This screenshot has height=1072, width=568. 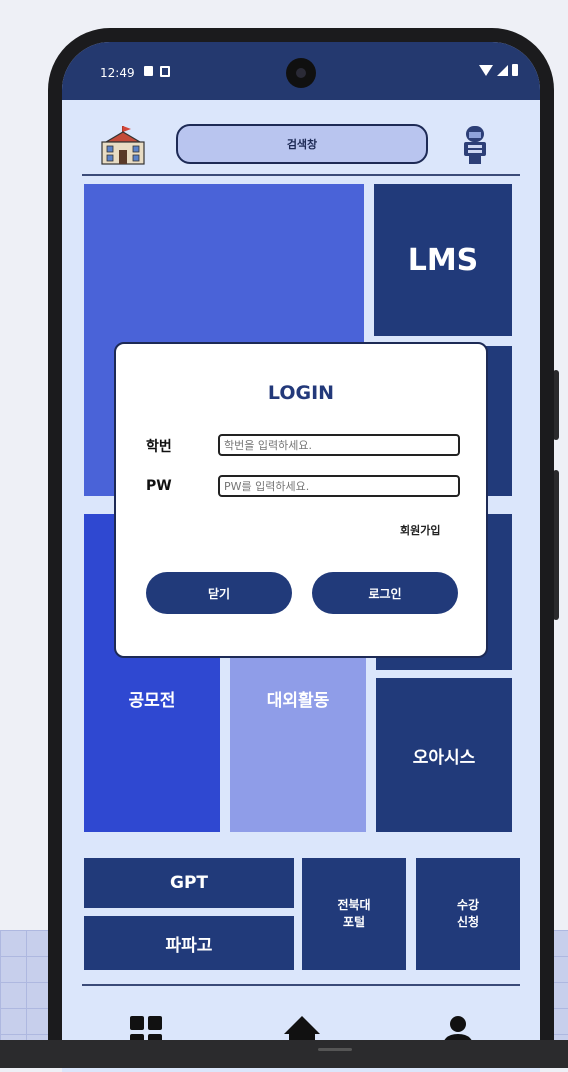 I want to click on papago-tile-label: 파파고, so click(x=189, y=945).